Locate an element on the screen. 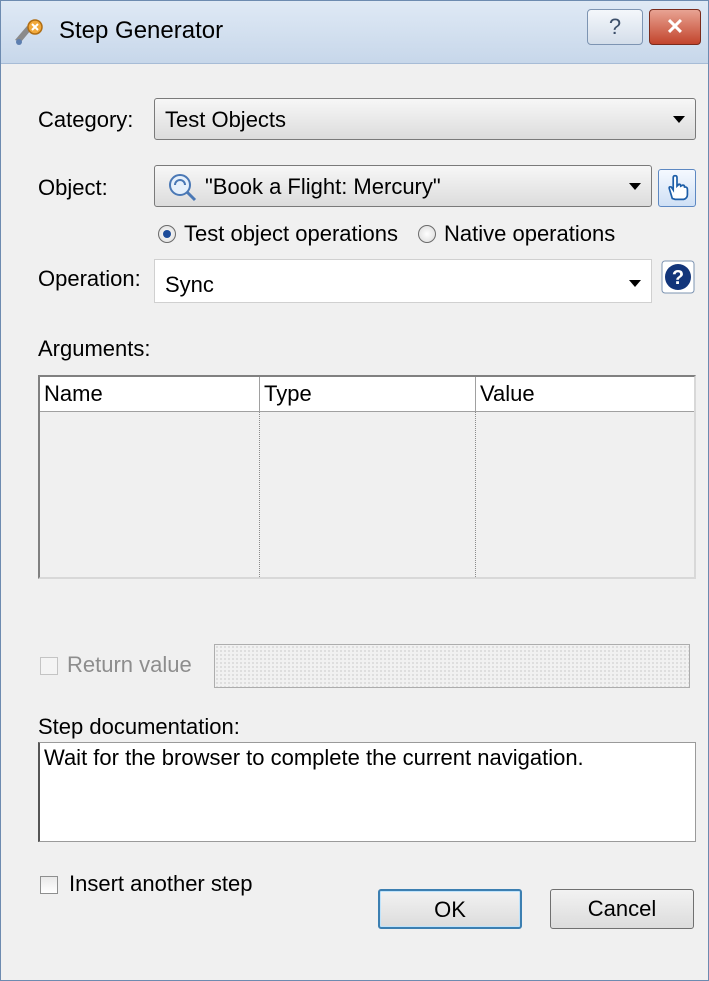  operation-dropdown: Sync is located at coordinates (403, 281).